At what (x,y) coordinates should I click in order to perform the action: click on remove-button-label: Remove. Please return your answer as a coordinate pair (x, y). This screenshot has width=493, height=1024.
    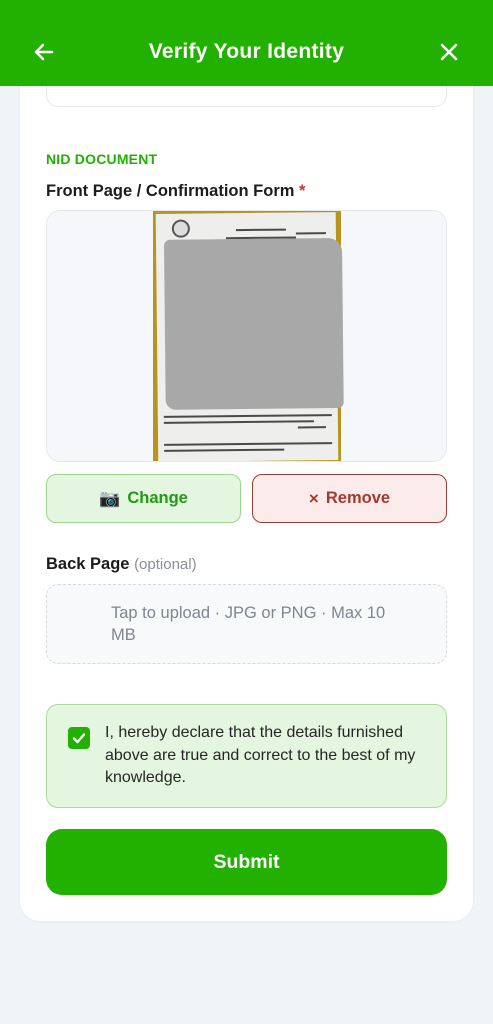
    Looking at the image, I should click on (358, 498).